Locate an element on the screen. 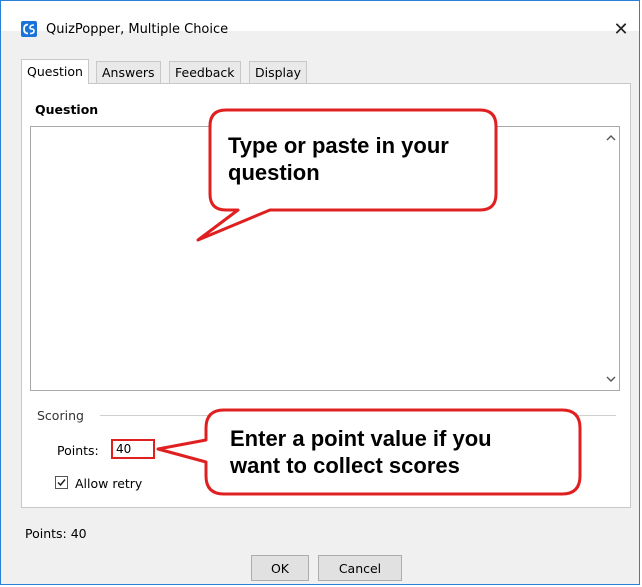 The width and height of the screenshot is (642, 587). checkmark-icon is located at coordinates (61, 483).